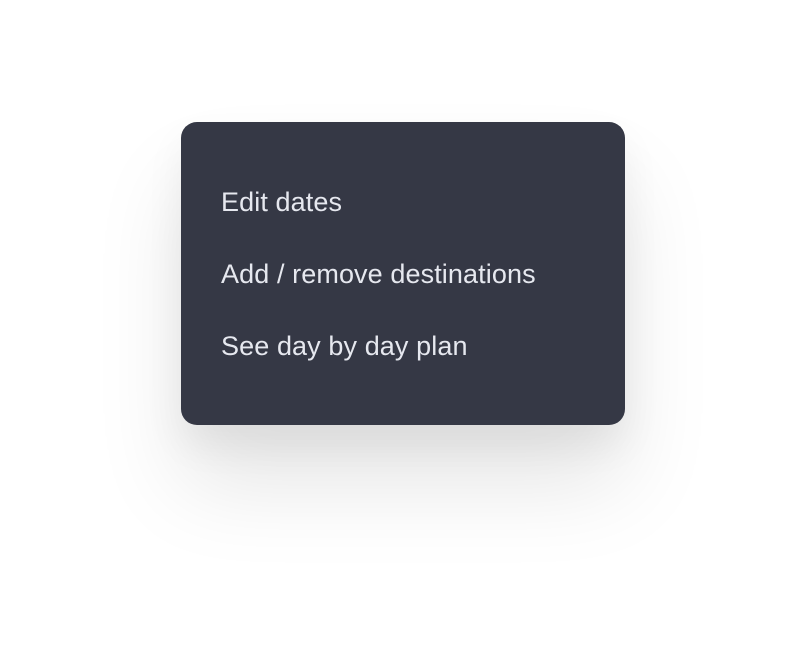 The width and height of the screenshot is (805, 665). Describe the element at coordinates (423, 202) in the screenshot. I see `menu-item-edit-dates: Edit dates` at that location.